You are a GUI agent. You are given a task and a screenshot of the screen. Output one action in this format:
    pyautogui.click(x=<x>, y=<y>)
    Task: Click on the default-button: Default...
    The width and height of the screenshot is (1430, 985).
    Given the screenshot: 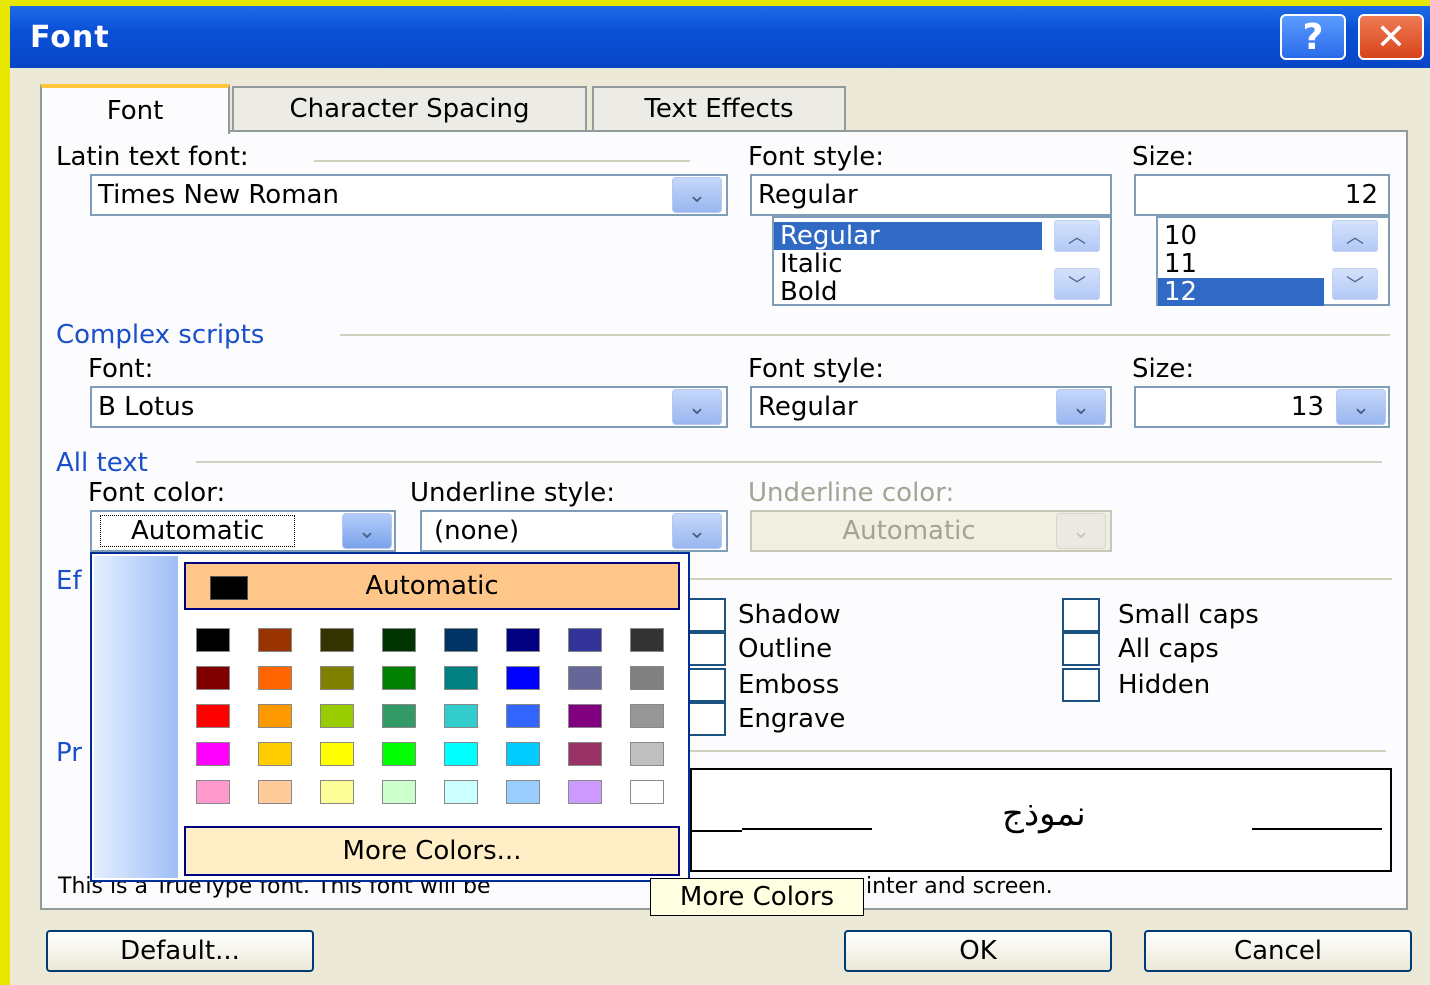 What is the action you would take?
    pyautogui.click(x=180, y=951)
    